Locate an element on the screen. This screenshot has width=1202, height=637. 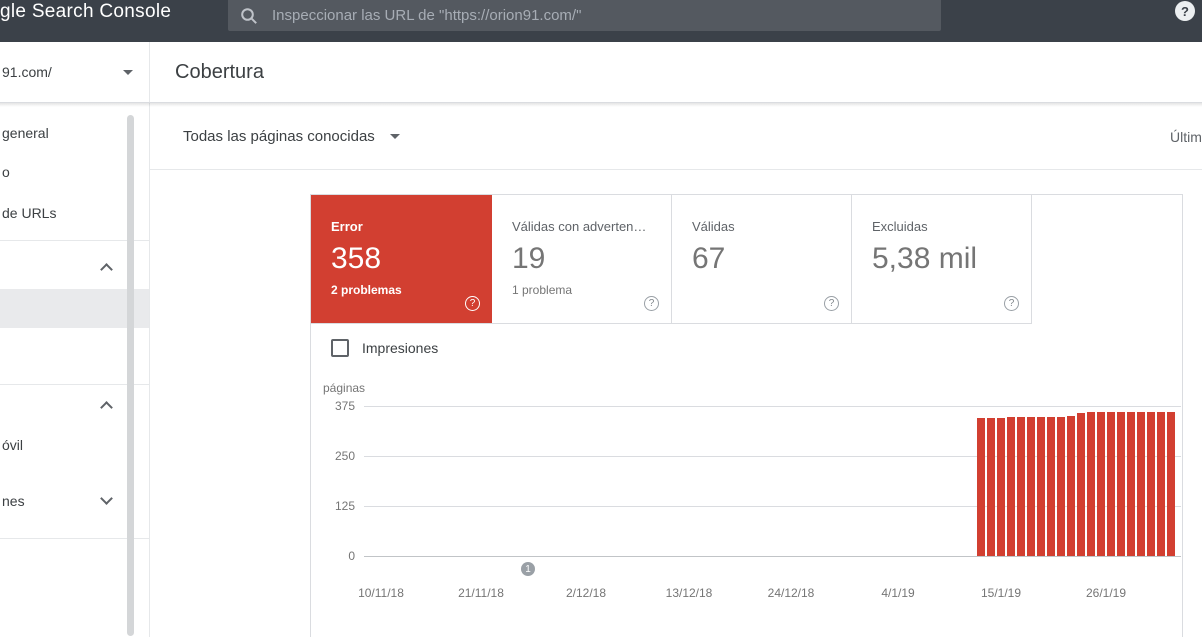
sidebar-item-label: general is located at coordinates (25, 133).